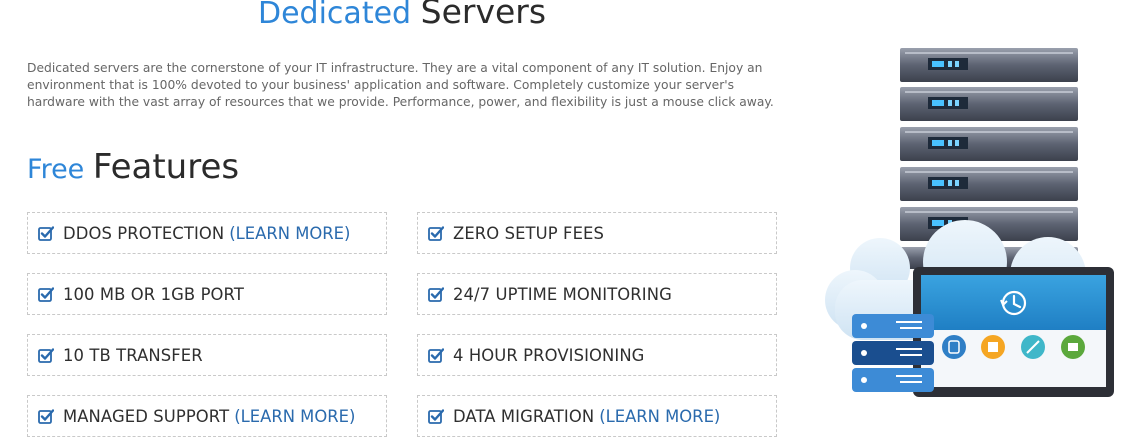 Image resolution: width=1147 pixels, height=440 pixels. I want to click on feature-uptime-monitoring: 24/7 UPTIME MONITORING, so click(597, 294).